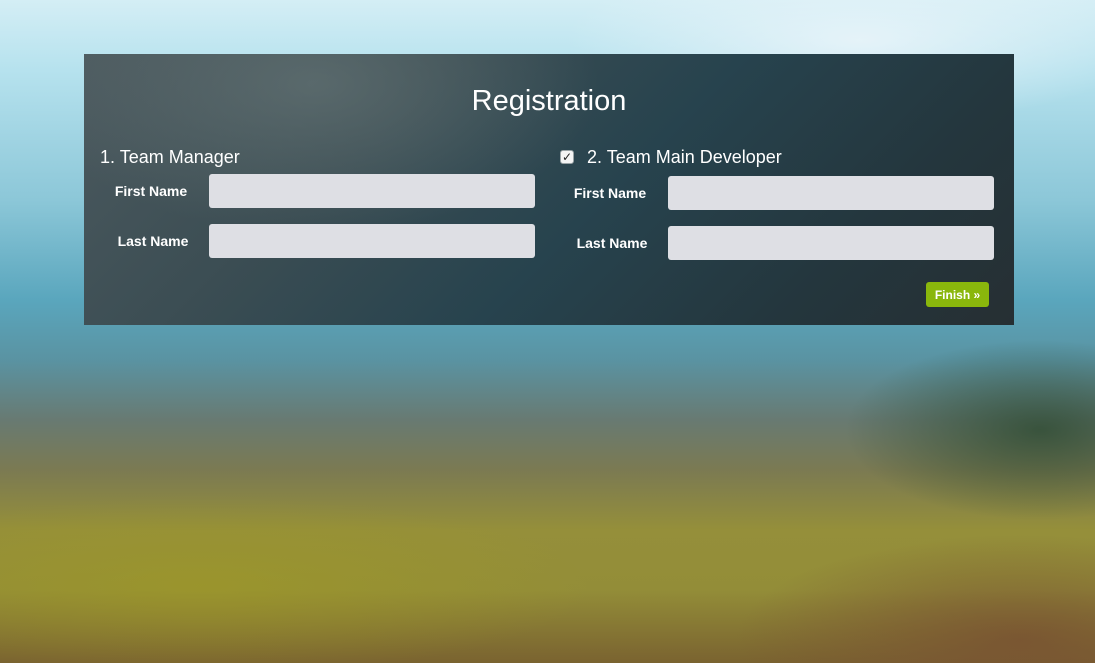 The image size is (1095, 663). Describe the element at coordinates (549, 101) in the screenshot. I see `page-title: Registration` at that location.